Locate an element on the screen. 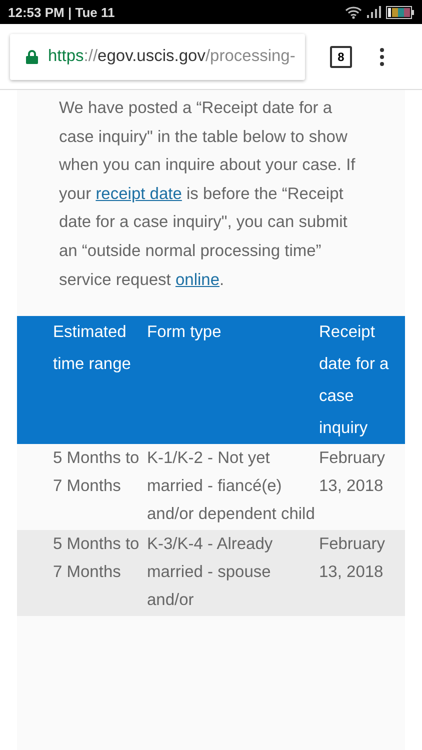  column-header: Estimated time range is located at coordinates (92, 349).